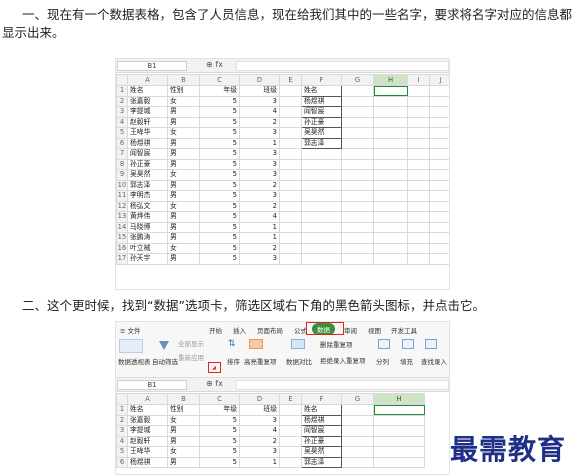 This screenshot has width=576, height=475. I want to click on pivot-table-icon, so click(131, 346).